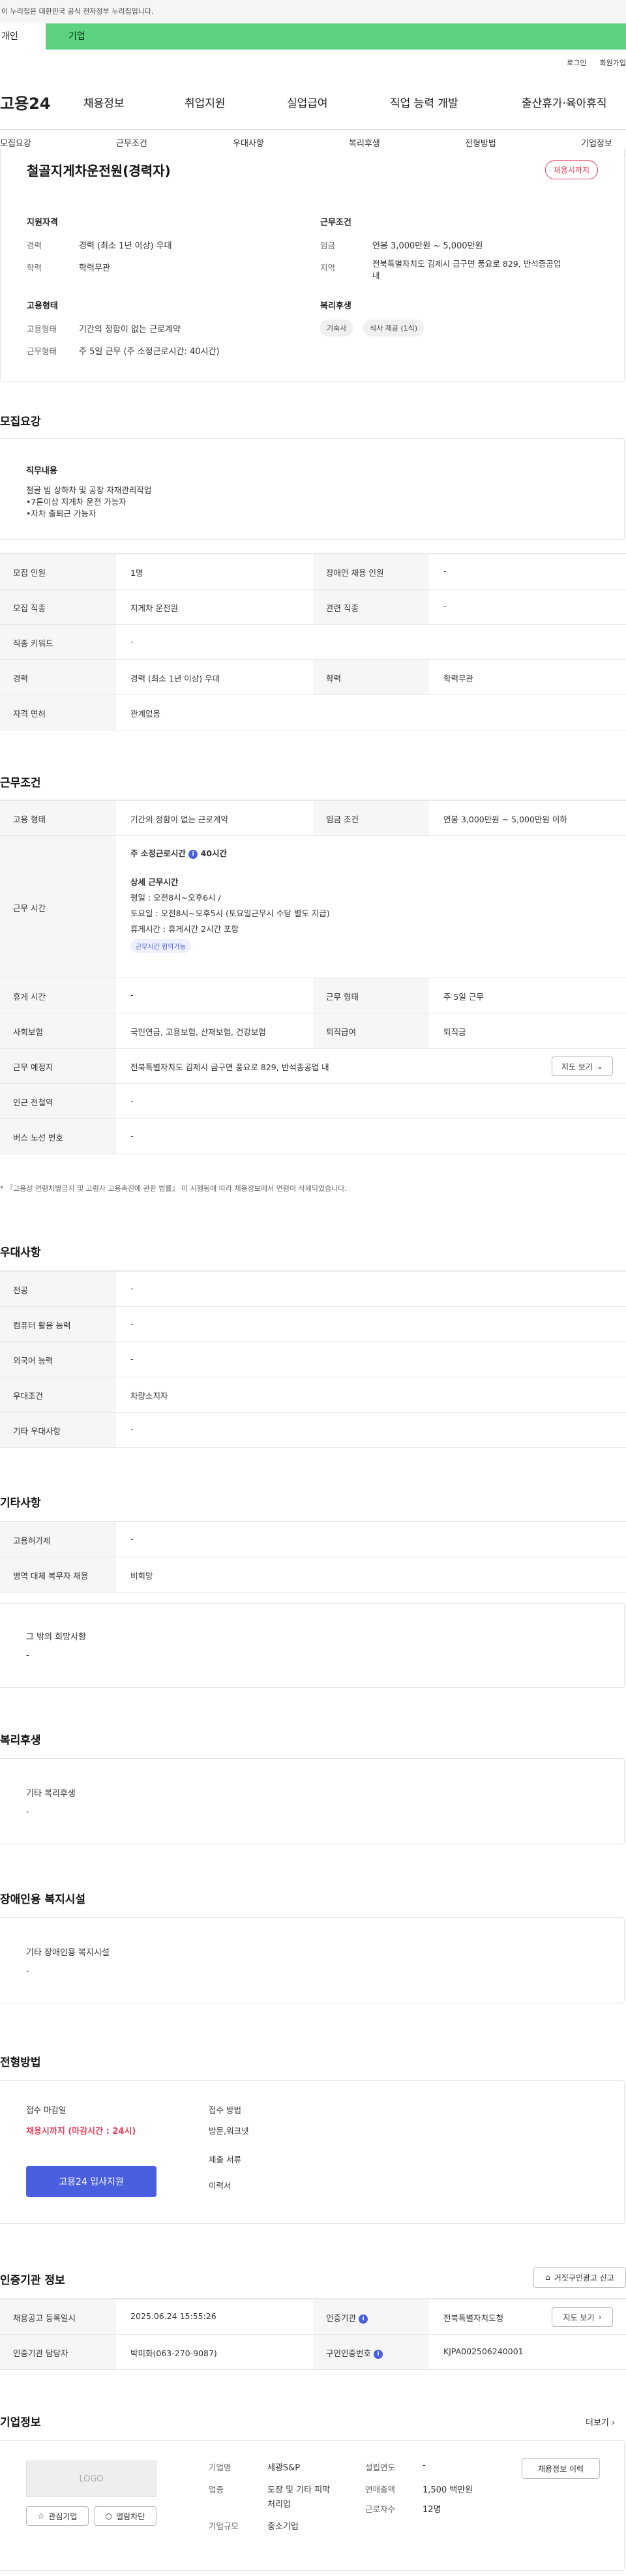 This screenshot has width=626, height=2576. What do you see at coordinates (342, 608) in the screenshot?
I see `row-label: 관련 직종` at bounding box center [342, 608].